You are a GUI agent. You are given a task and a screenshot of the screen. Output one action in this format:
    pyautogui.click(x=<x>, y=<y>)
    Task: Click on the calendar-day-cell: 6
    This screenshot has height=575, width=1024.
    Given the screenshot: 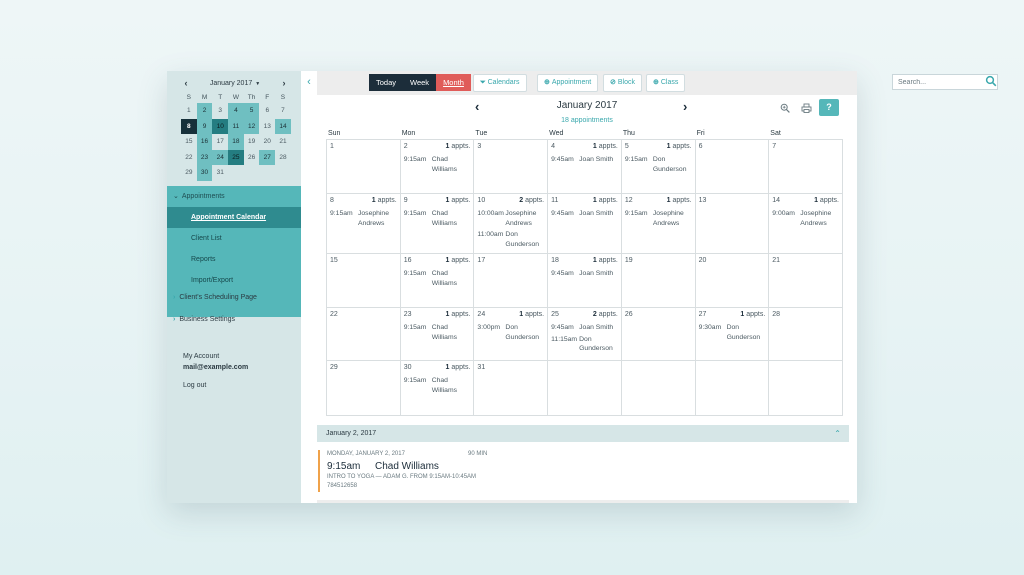 What is the action you would take?
    pyautogui.click(x=732, y=167)
    